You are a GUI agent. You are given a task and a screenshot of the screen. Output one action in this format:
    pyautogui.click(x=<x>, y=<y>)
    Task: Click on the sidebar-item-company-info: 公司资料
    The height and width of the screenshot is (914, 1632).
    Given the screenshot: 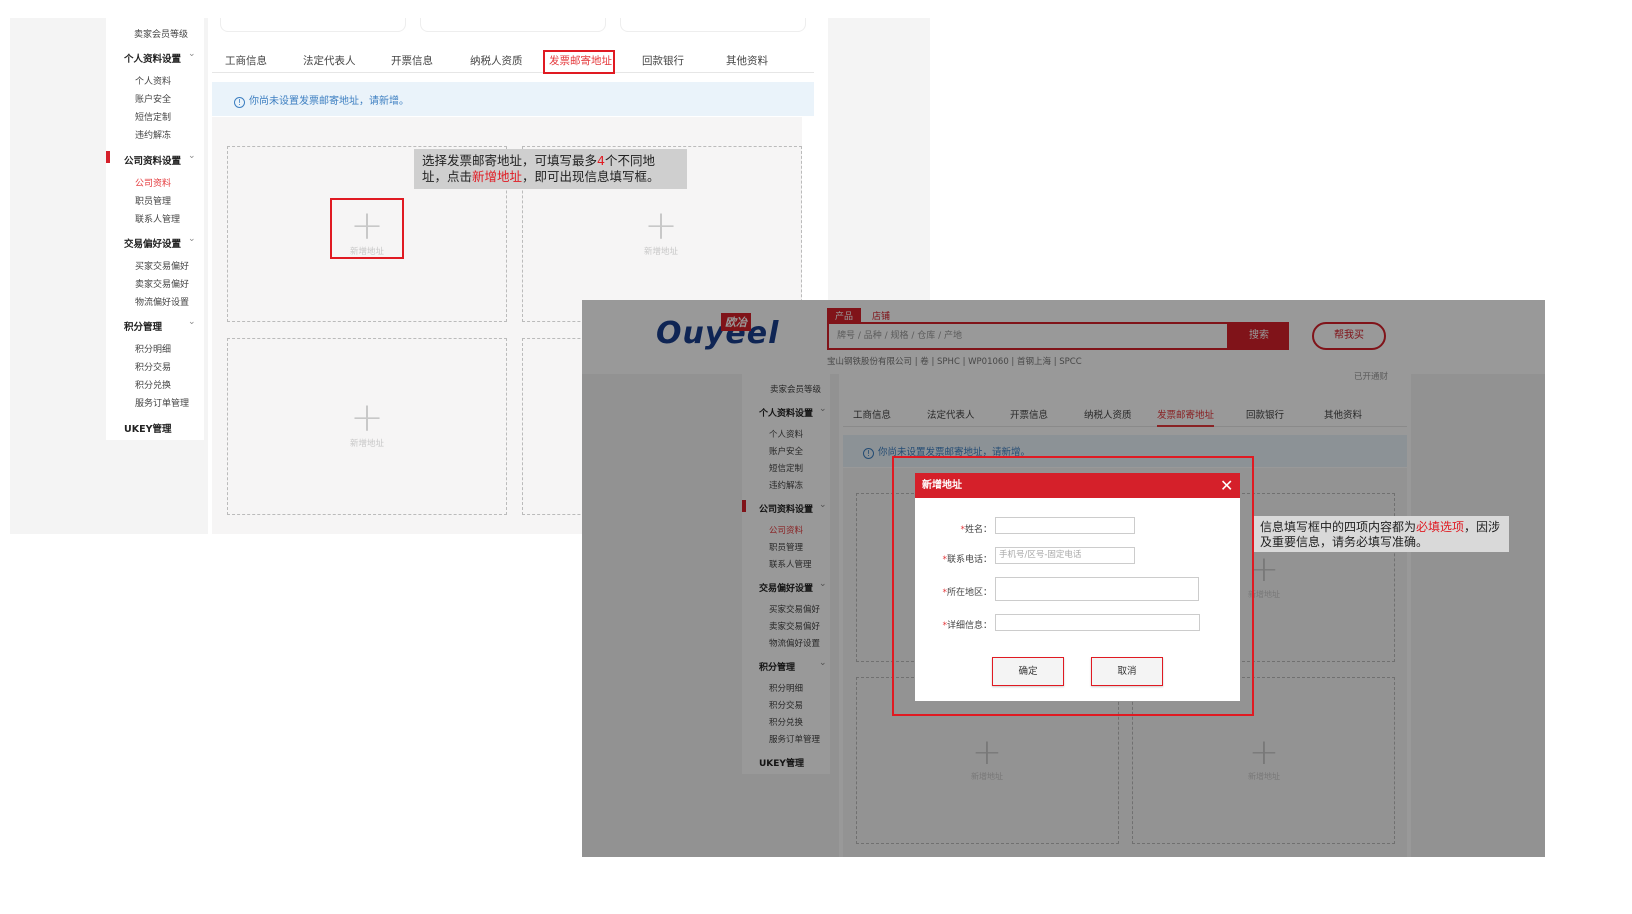 What is the action you would take?
    pyautogui.click(x=153, y=182)
    